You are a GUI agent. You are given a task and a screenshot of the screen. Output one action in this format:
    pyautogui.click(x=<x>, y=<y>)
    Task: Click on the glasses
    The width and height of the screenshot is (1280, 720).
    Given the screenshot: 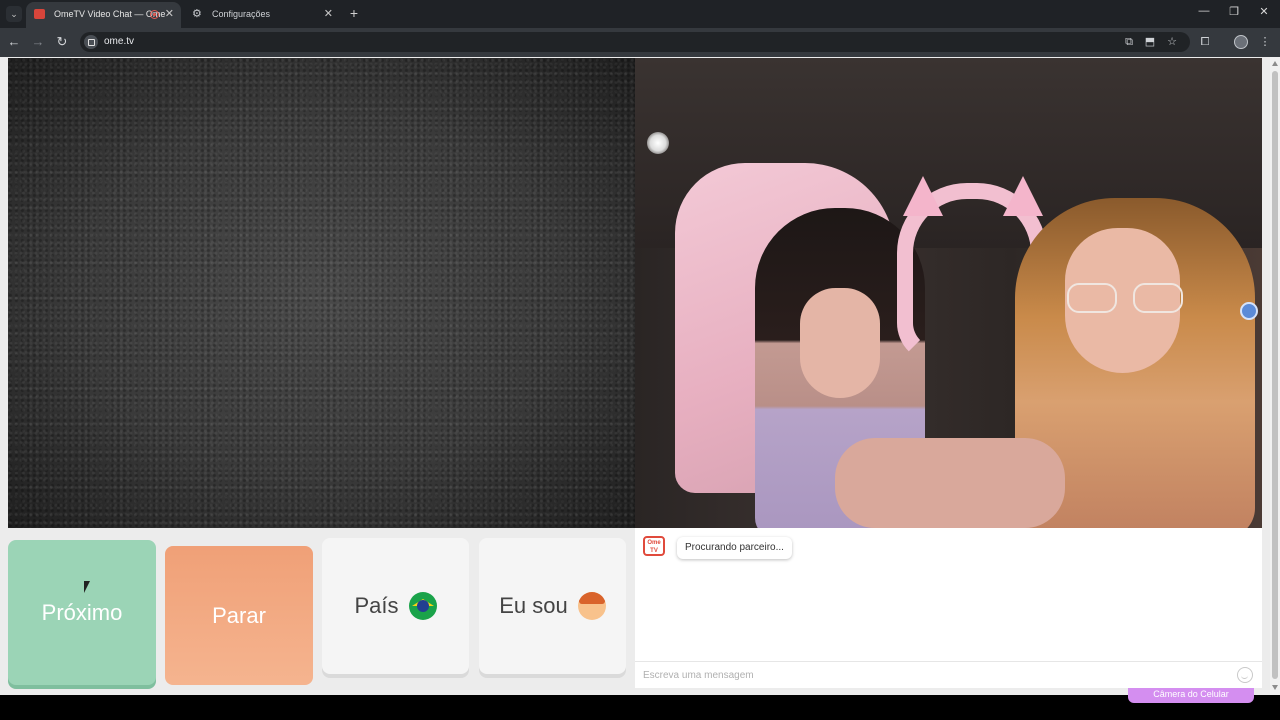 What is the action you would take?
    pyautogui.click(x=1126, y=299)
    